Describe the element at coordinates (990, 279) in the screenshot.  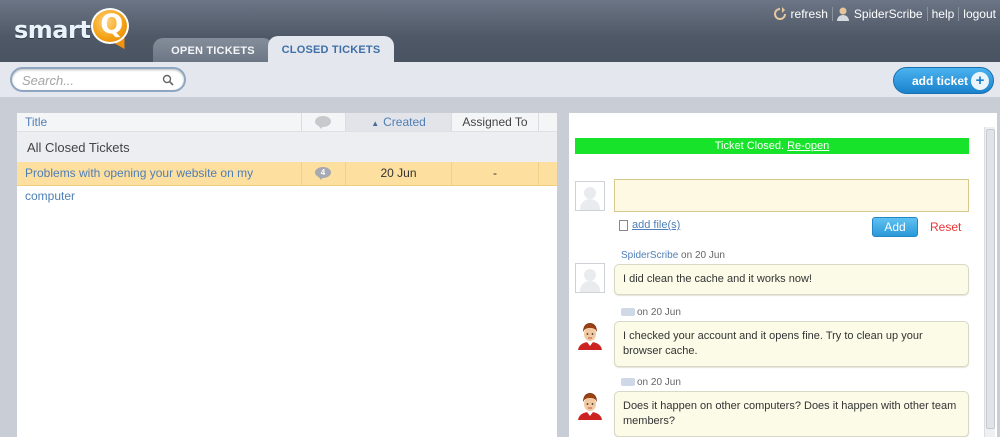
I see `scrollbar-thumb` at that location.